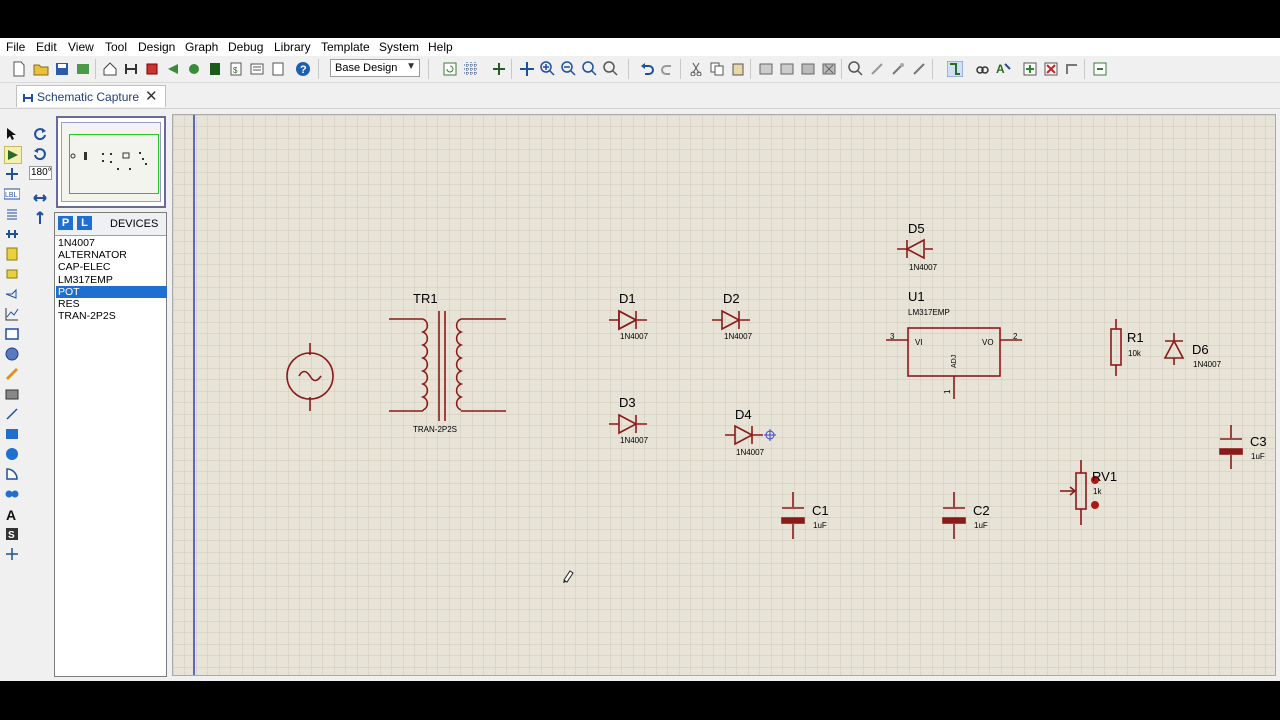 The width and height of the screenshot is (1280, 720). Describe the element at coordinates (40, 68) in the screenshot. I see `open-folder-icon` at that location.